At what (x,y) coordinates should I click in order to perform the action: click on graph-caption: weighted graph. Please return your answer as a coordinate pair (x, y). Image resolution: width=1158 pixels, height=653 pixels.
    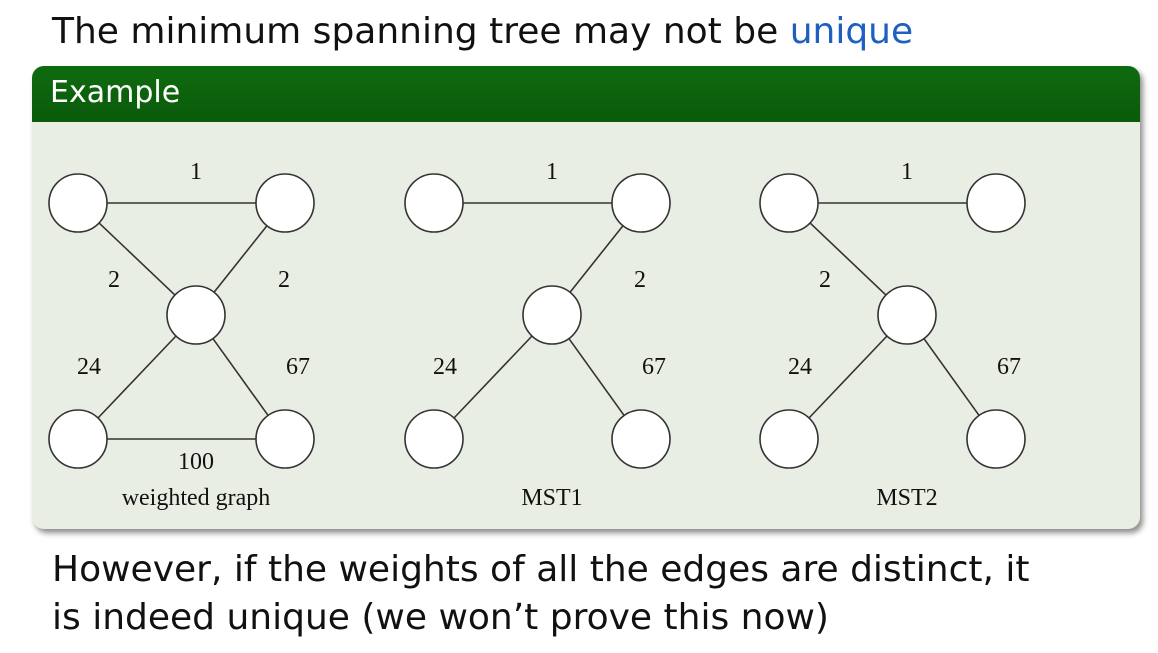
    Looking at the image, I should click on (196, 498).